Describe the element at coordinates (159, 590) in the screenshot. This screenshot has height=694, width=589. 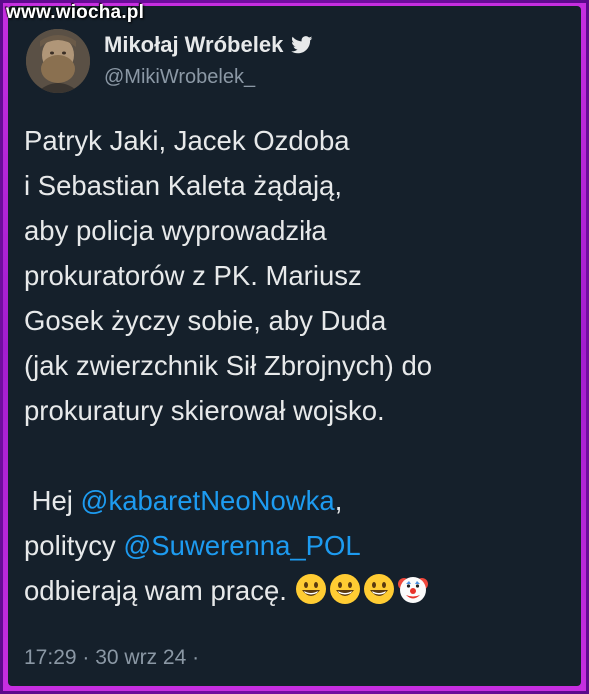
I see `tweet-text-segment: odbierają wam pracę.` at that location.